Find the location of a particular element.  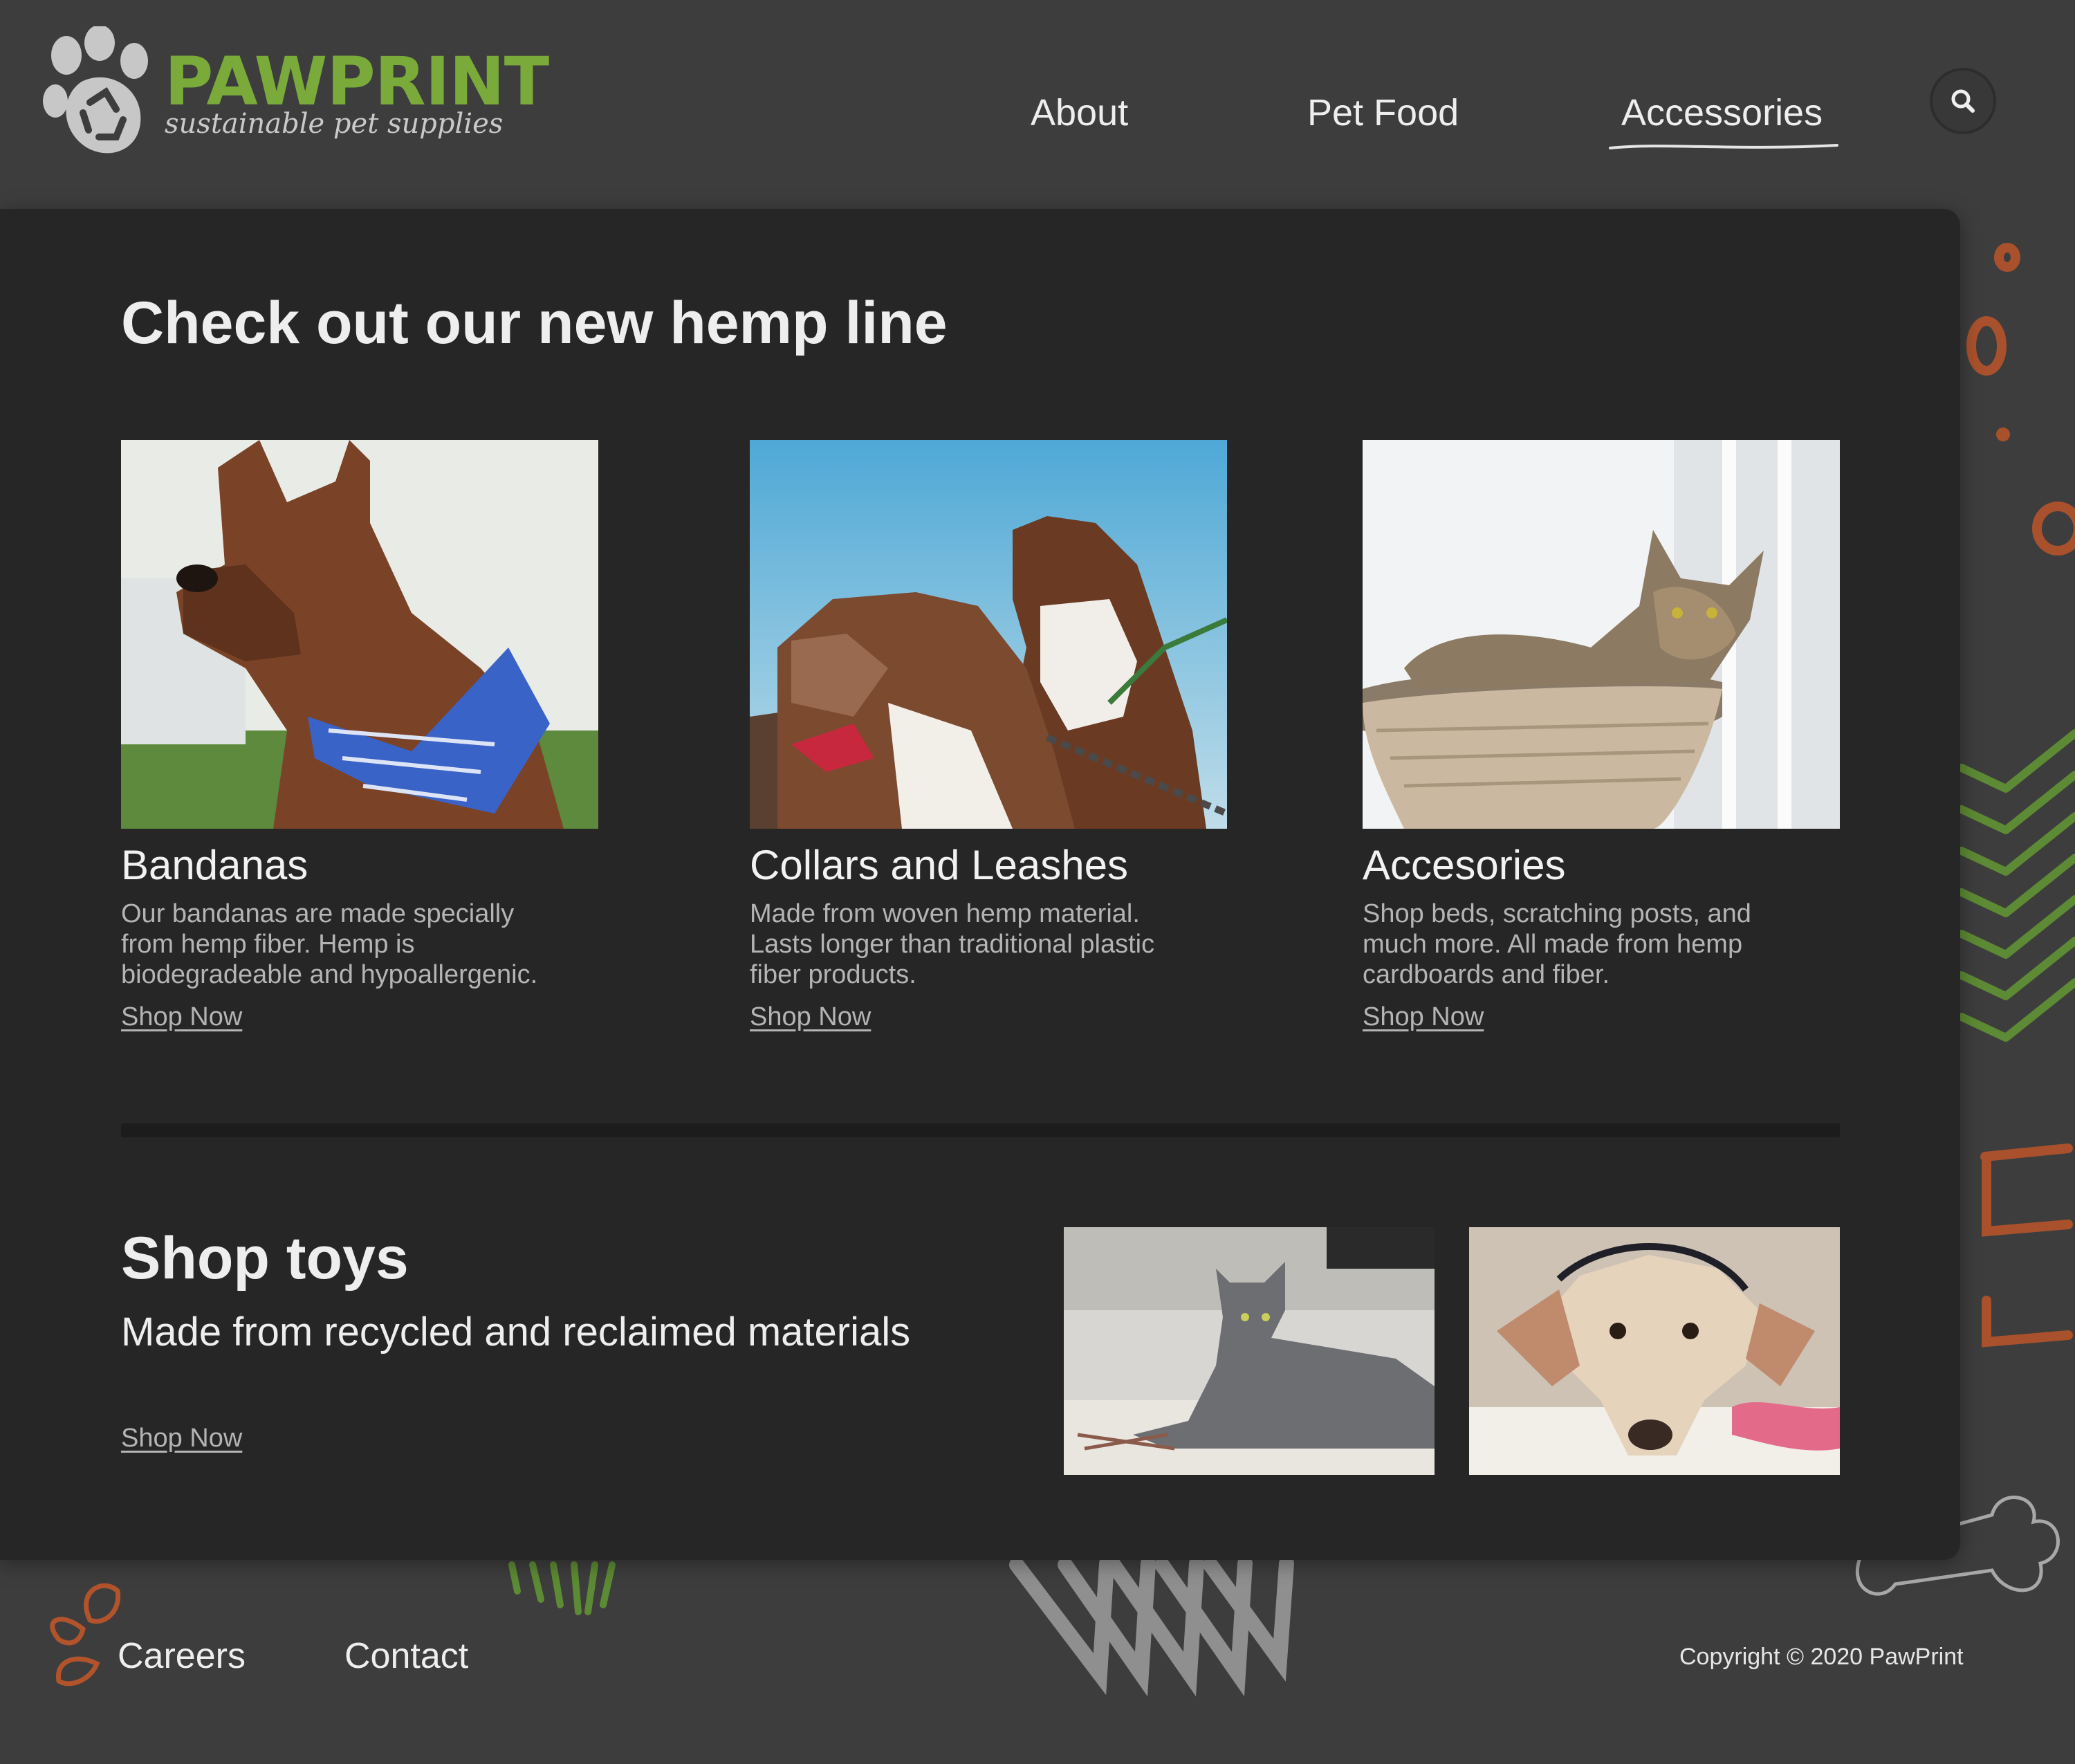

product-name: Collars and Leashes is located at coordinates (939, 865).